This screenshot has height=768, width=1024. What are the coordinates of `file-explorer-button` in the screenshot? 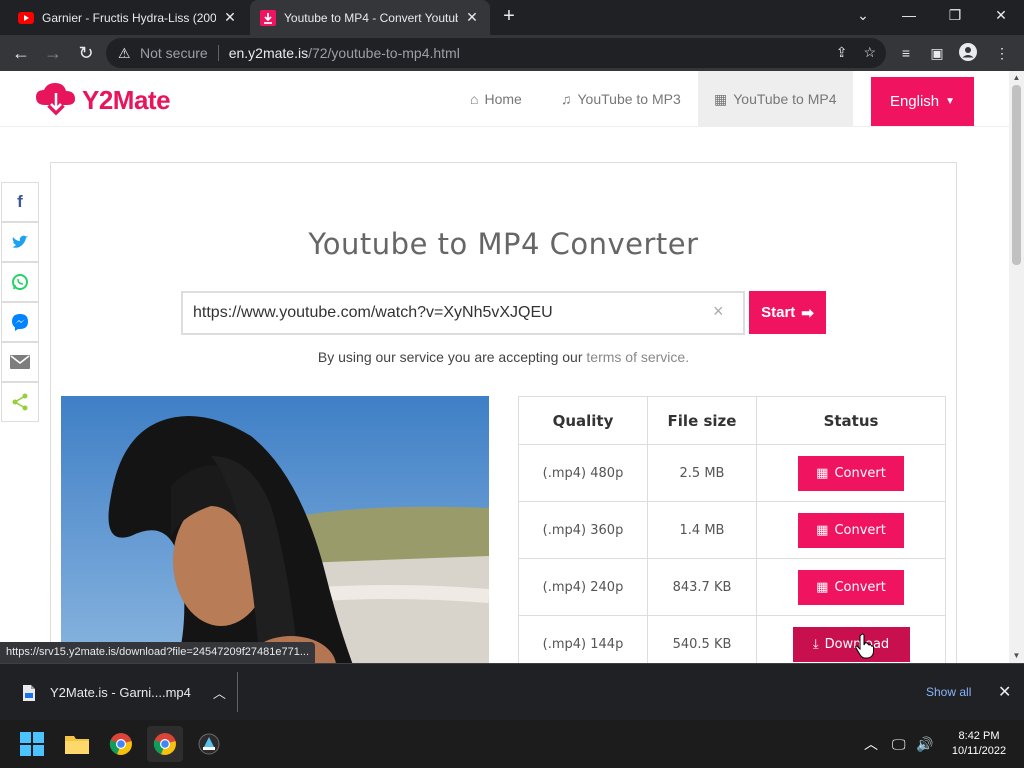 It's located at (77, 744).